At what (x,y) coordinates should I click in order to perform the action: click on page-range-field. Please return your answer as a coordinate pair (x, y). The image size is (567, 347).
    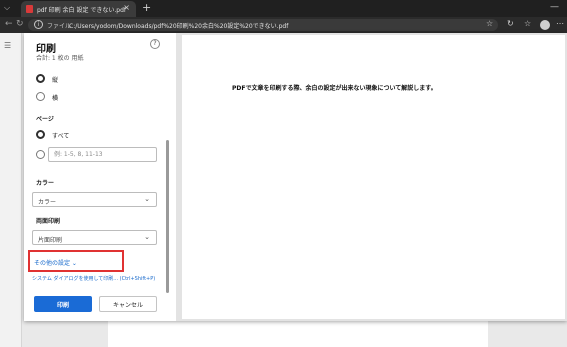
    Looking at the image, I should click on (102, 154).